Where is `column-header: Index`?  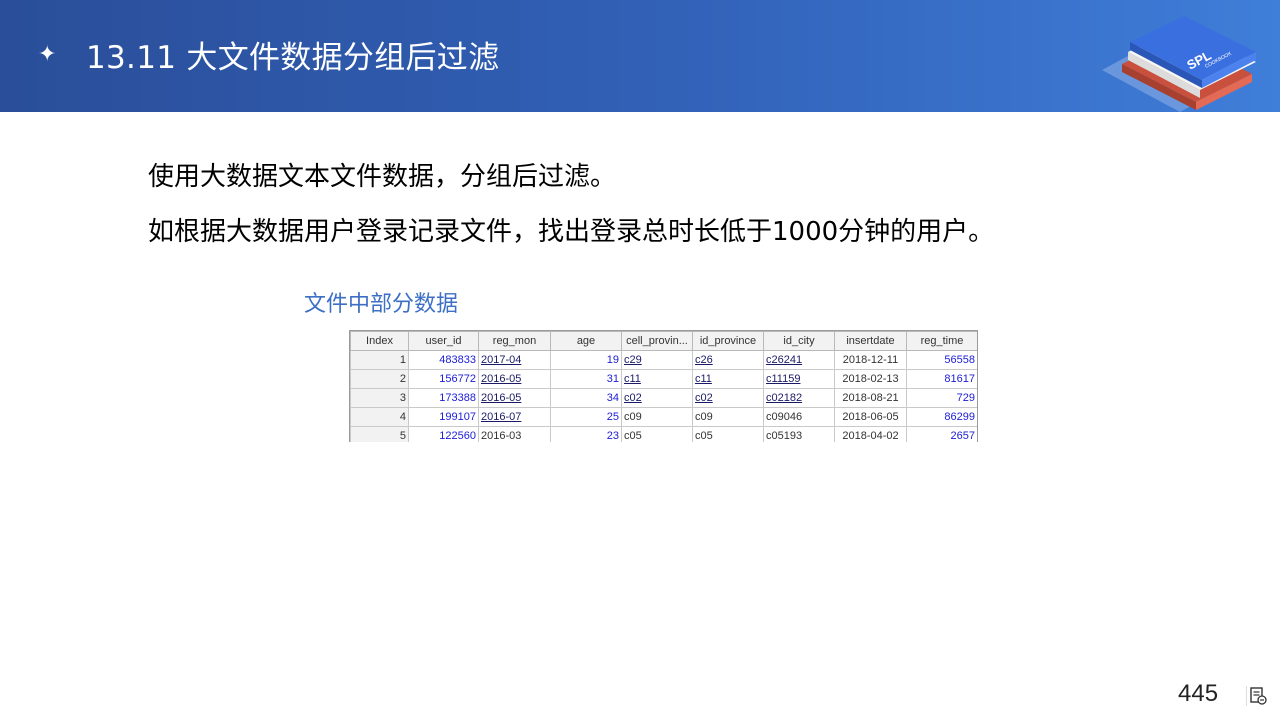
column-header: Index is located at coordinates (379, 341).